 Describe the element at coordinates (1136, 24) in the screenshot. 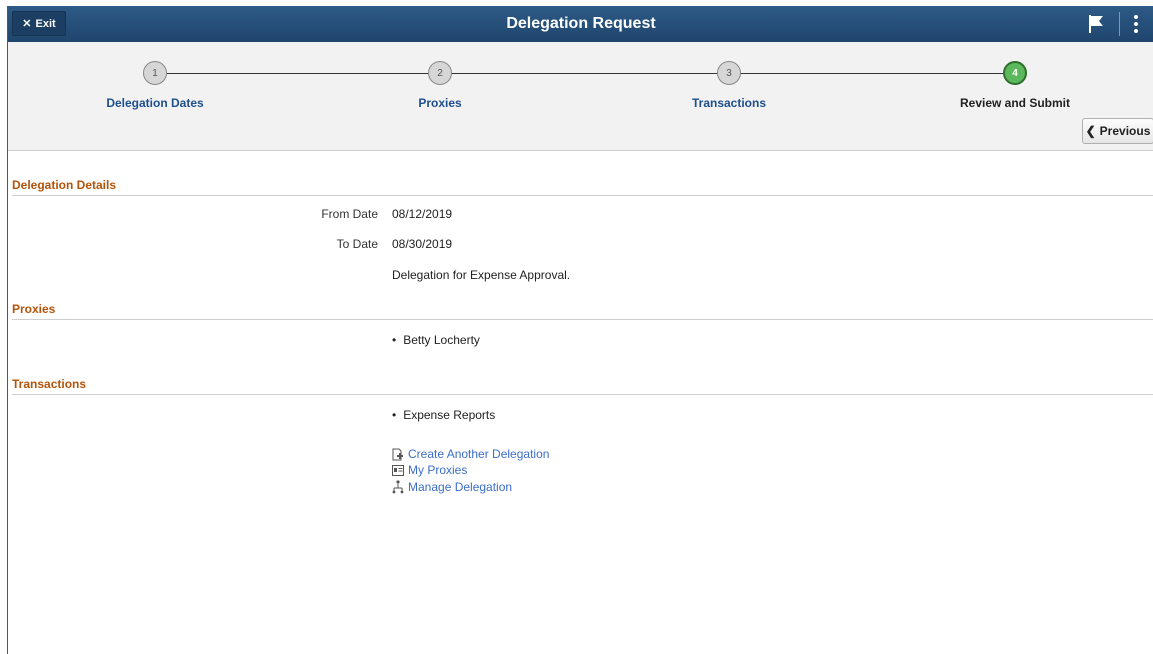

I see `kebab-menu-icon` at that location.